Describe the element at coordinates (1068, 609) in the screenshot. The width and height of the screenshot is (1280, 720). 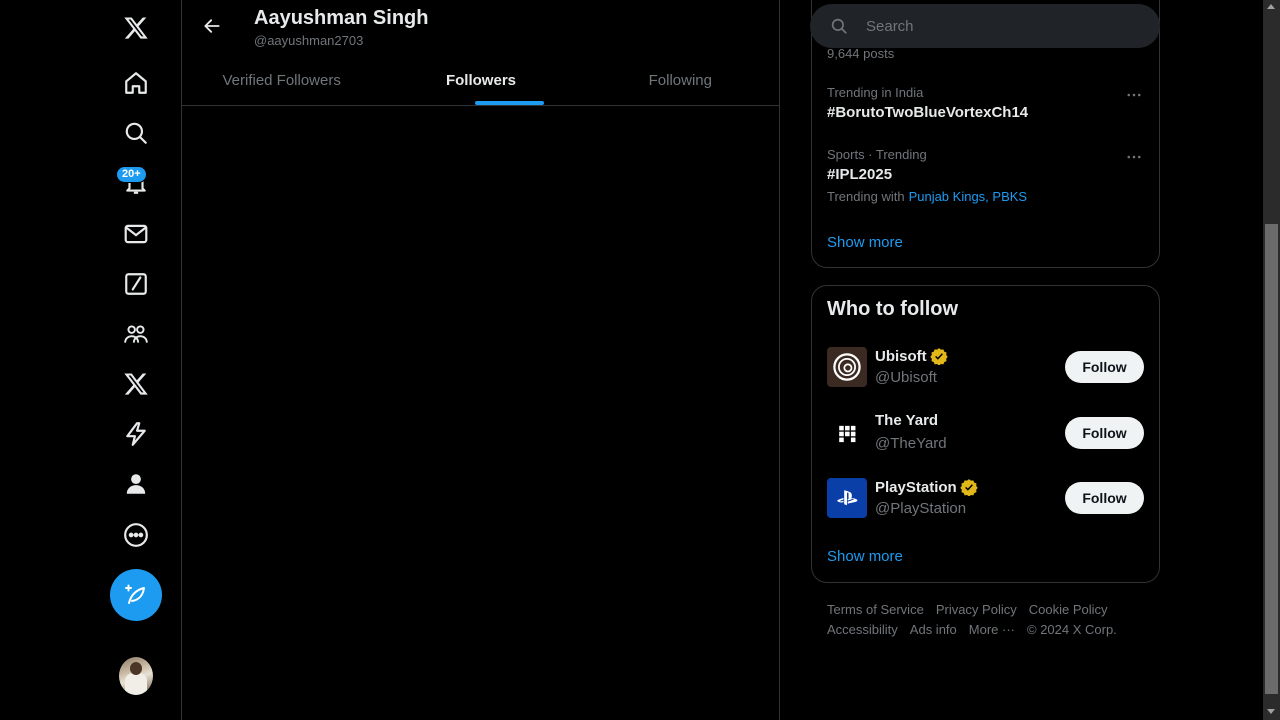
I see `footer-link-cookie: Cookie Policy` at that location.